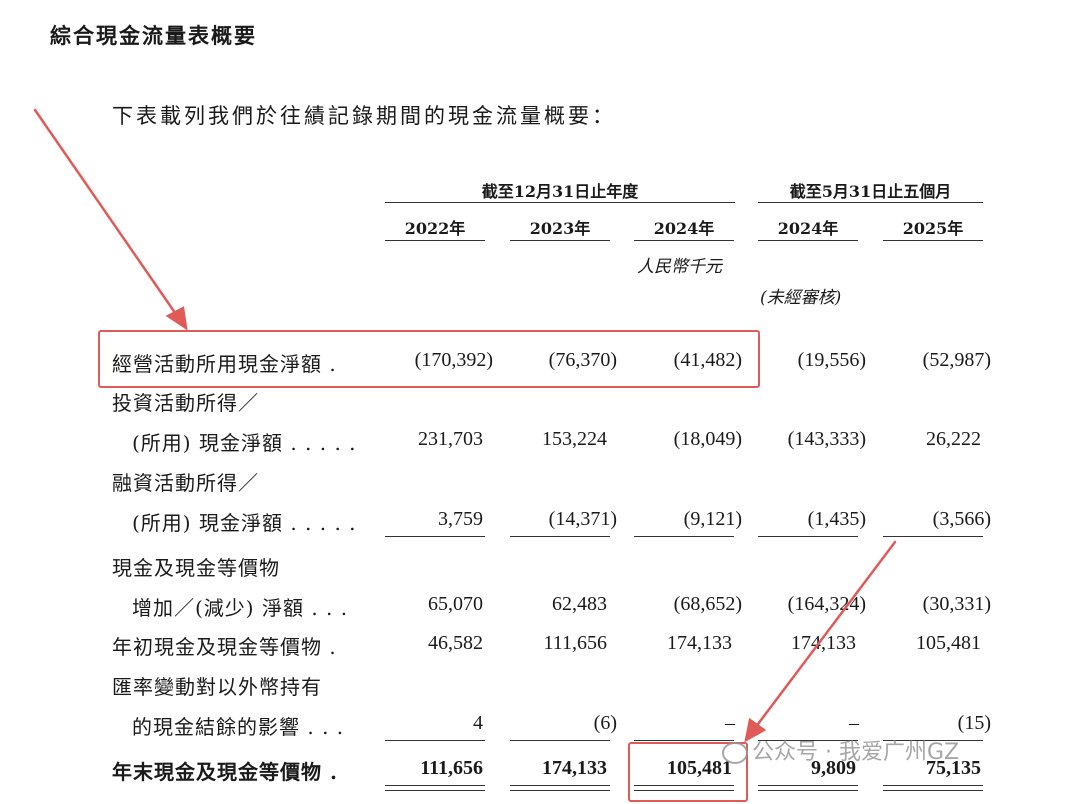  Describe the element at coordinates (244, 443) in the screenshot. I see `row-label-investing-2: (所用) 現金淨額 . . . . .` at that location.